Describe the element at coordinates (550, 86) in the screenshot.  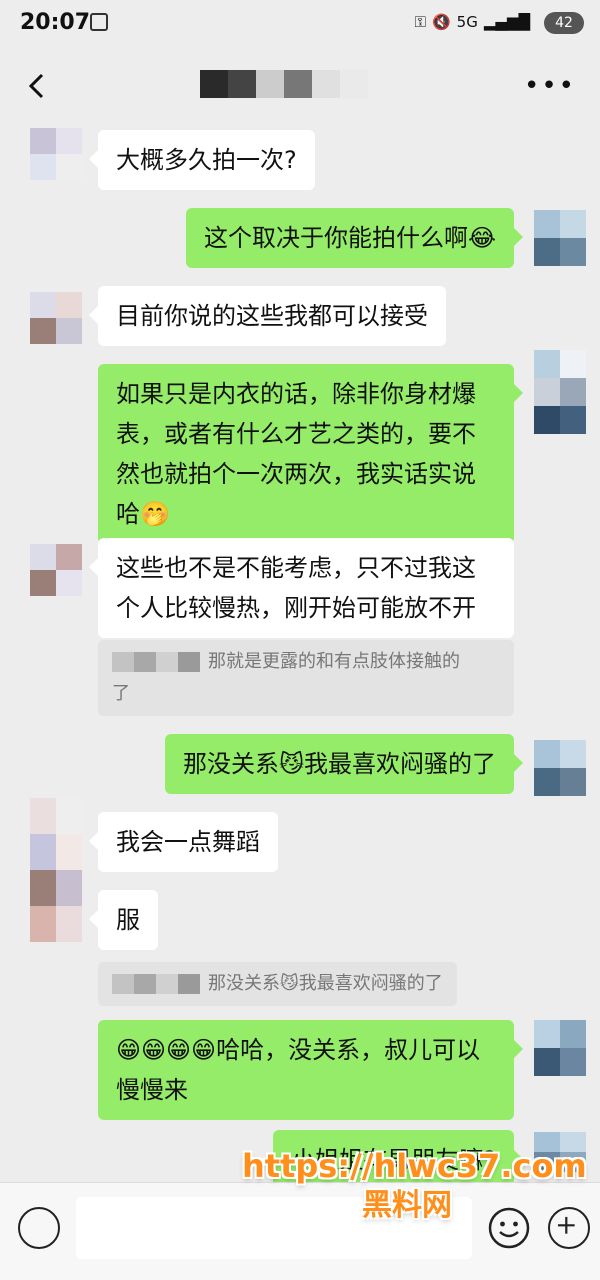
I see `ellipsis-icon: •••` at that location.